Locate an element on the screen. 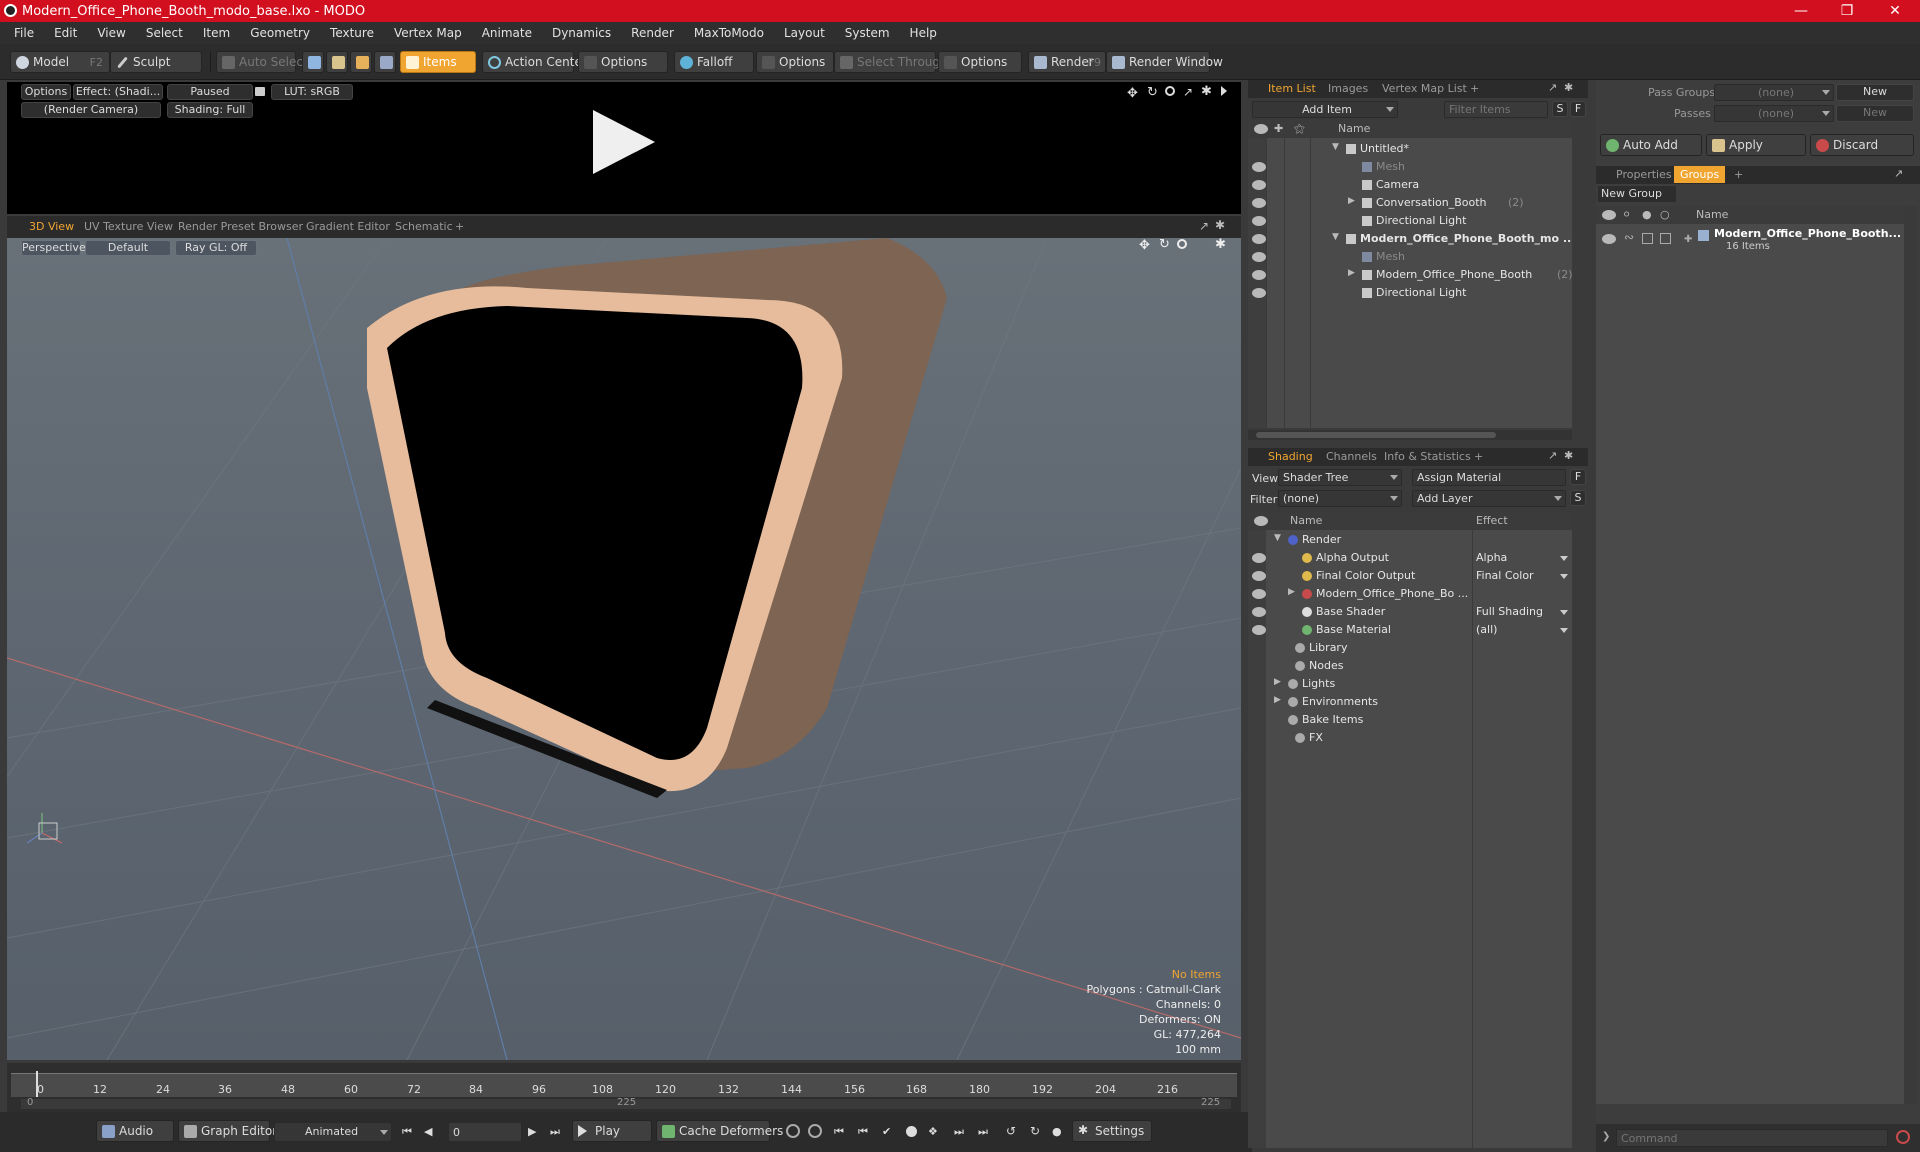 This screenshot has height=1152, width=1920. select-options-button: Options is located at coordinates (980, 62).